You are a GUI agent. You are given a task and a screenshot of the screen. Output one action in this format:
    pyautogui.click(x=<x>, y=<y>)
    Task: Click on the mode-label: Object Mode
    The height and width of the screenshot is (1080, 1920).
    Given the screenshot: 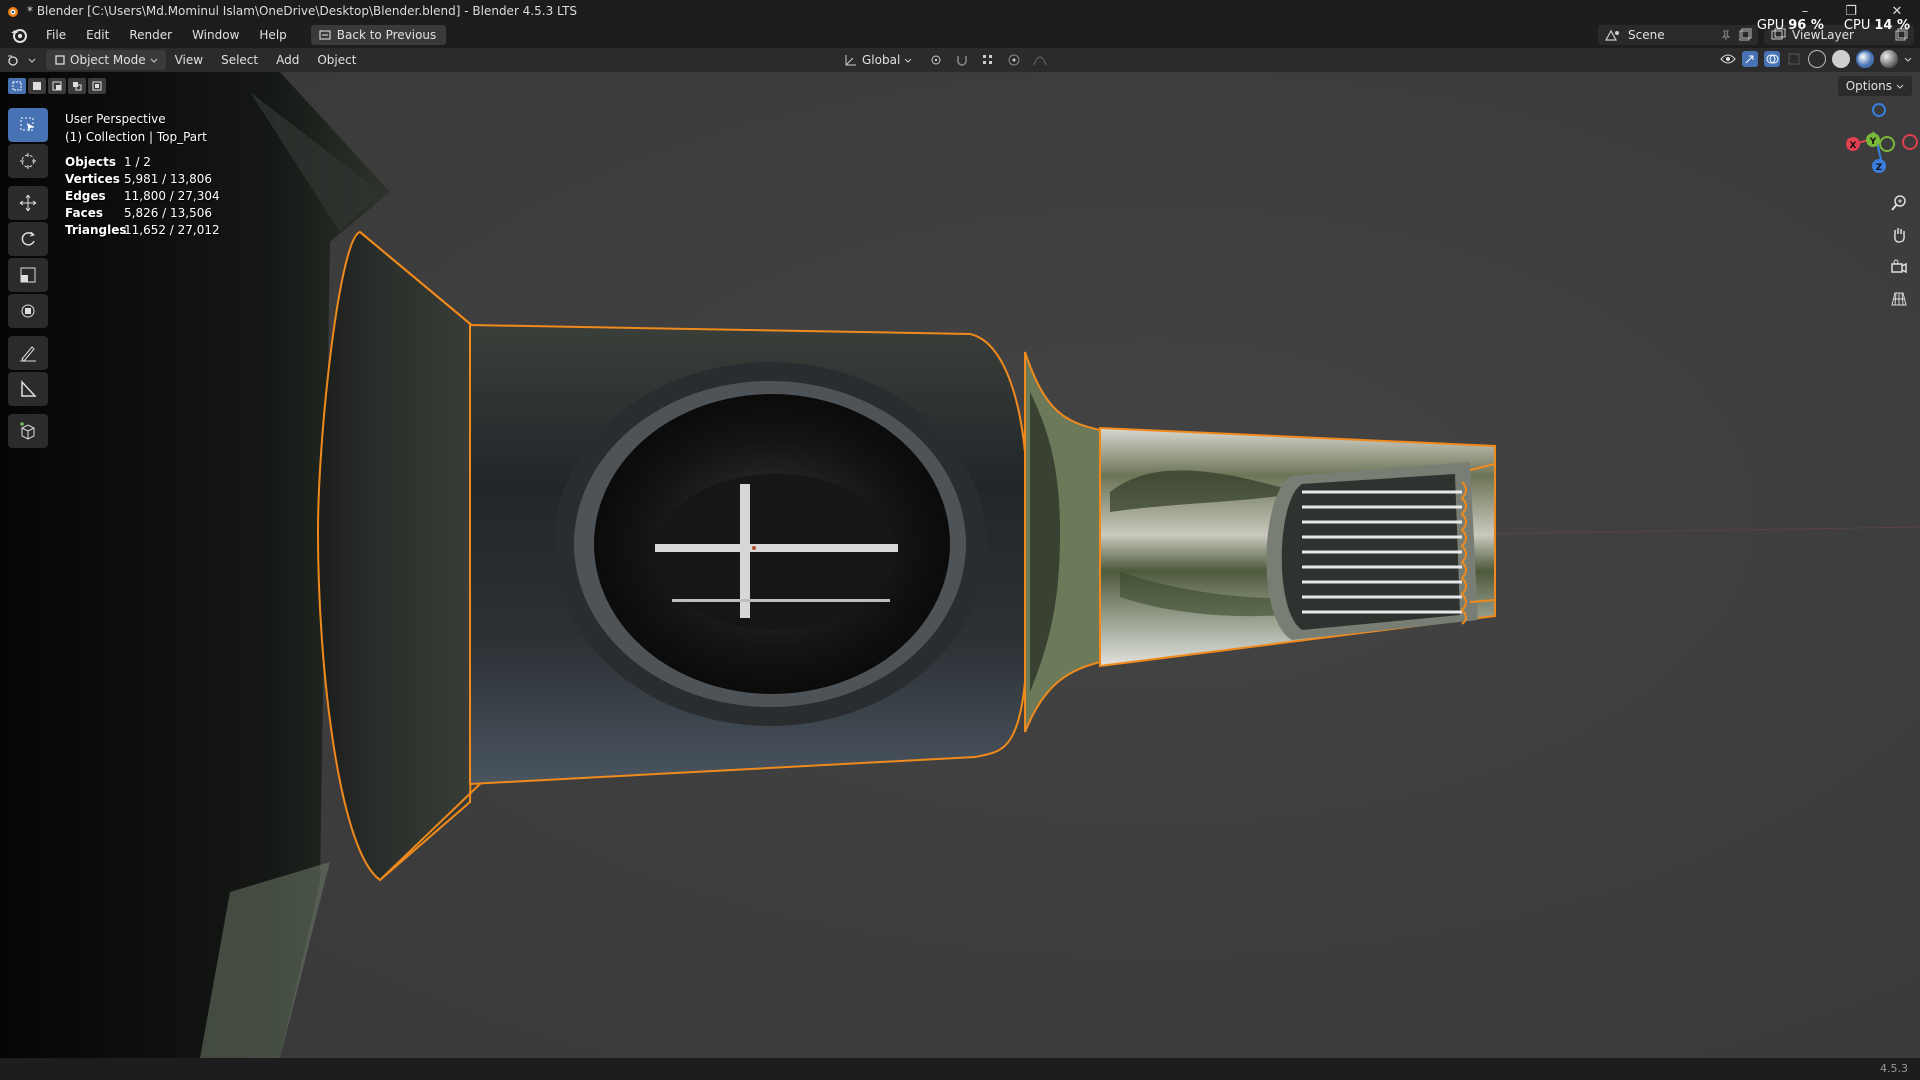 What is the action you would take?
    pyautogui.click(x=108, y=60)
    